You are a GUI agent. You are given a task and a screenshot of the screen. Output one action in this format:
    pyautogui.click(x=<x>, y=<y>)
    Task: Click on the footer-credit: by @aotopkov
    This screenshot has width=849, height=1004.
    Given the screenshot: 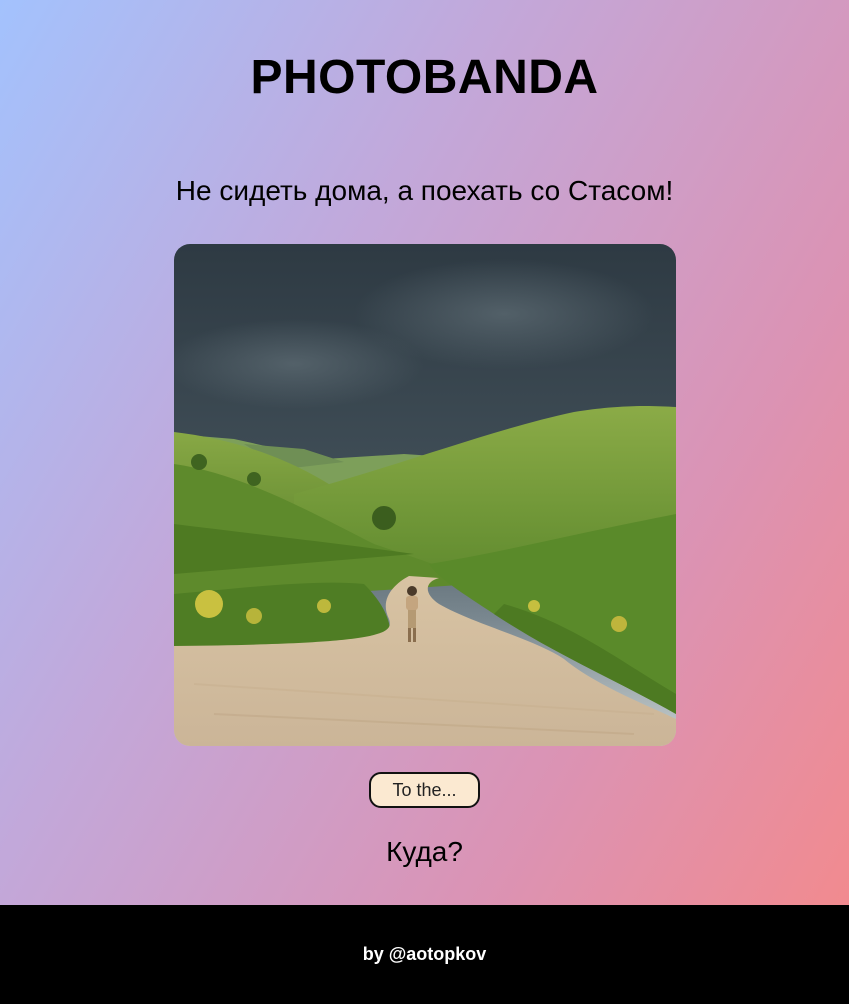 What is the action you would take?
    pyautogui.click(x=424, y=954)
    